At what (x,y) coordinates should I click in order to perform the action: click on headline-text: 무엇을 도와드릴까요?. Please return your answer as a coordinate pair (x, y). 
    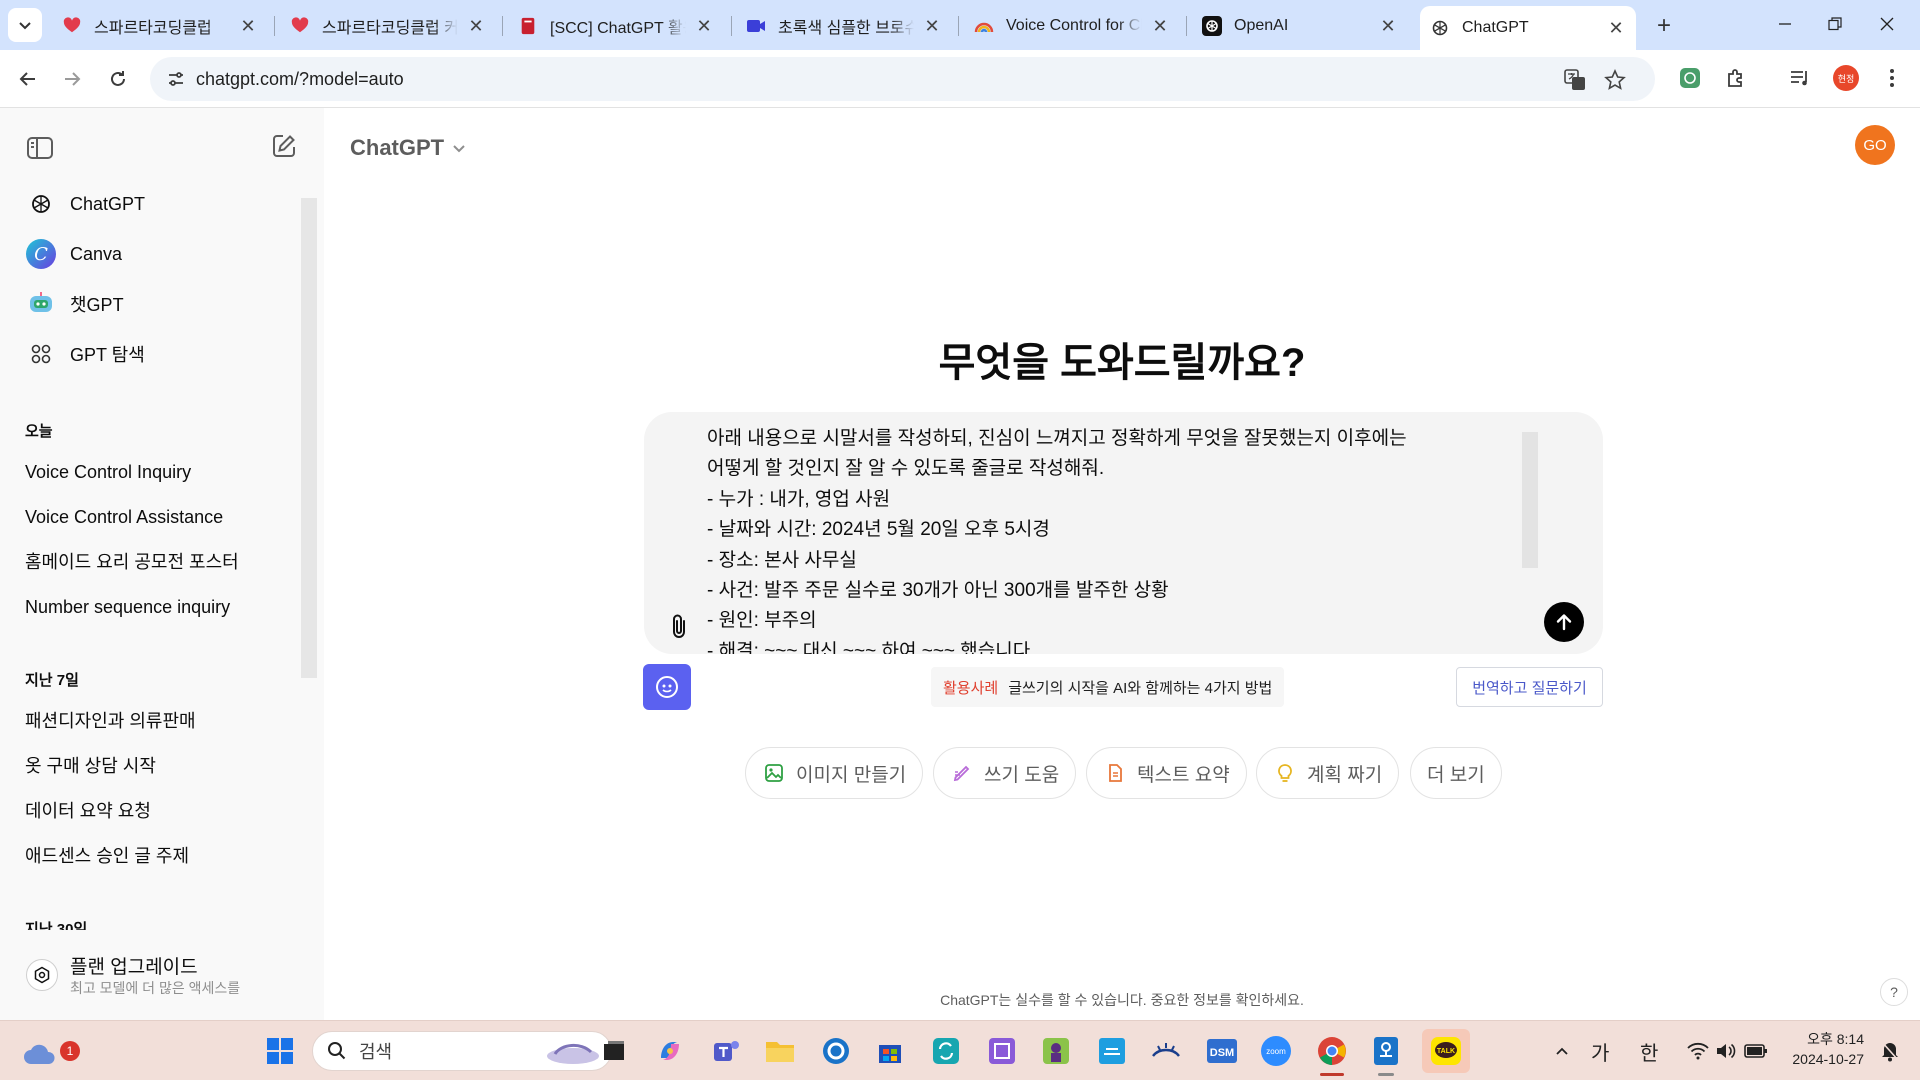
    Looking at the image, I should click on (1122, 363).